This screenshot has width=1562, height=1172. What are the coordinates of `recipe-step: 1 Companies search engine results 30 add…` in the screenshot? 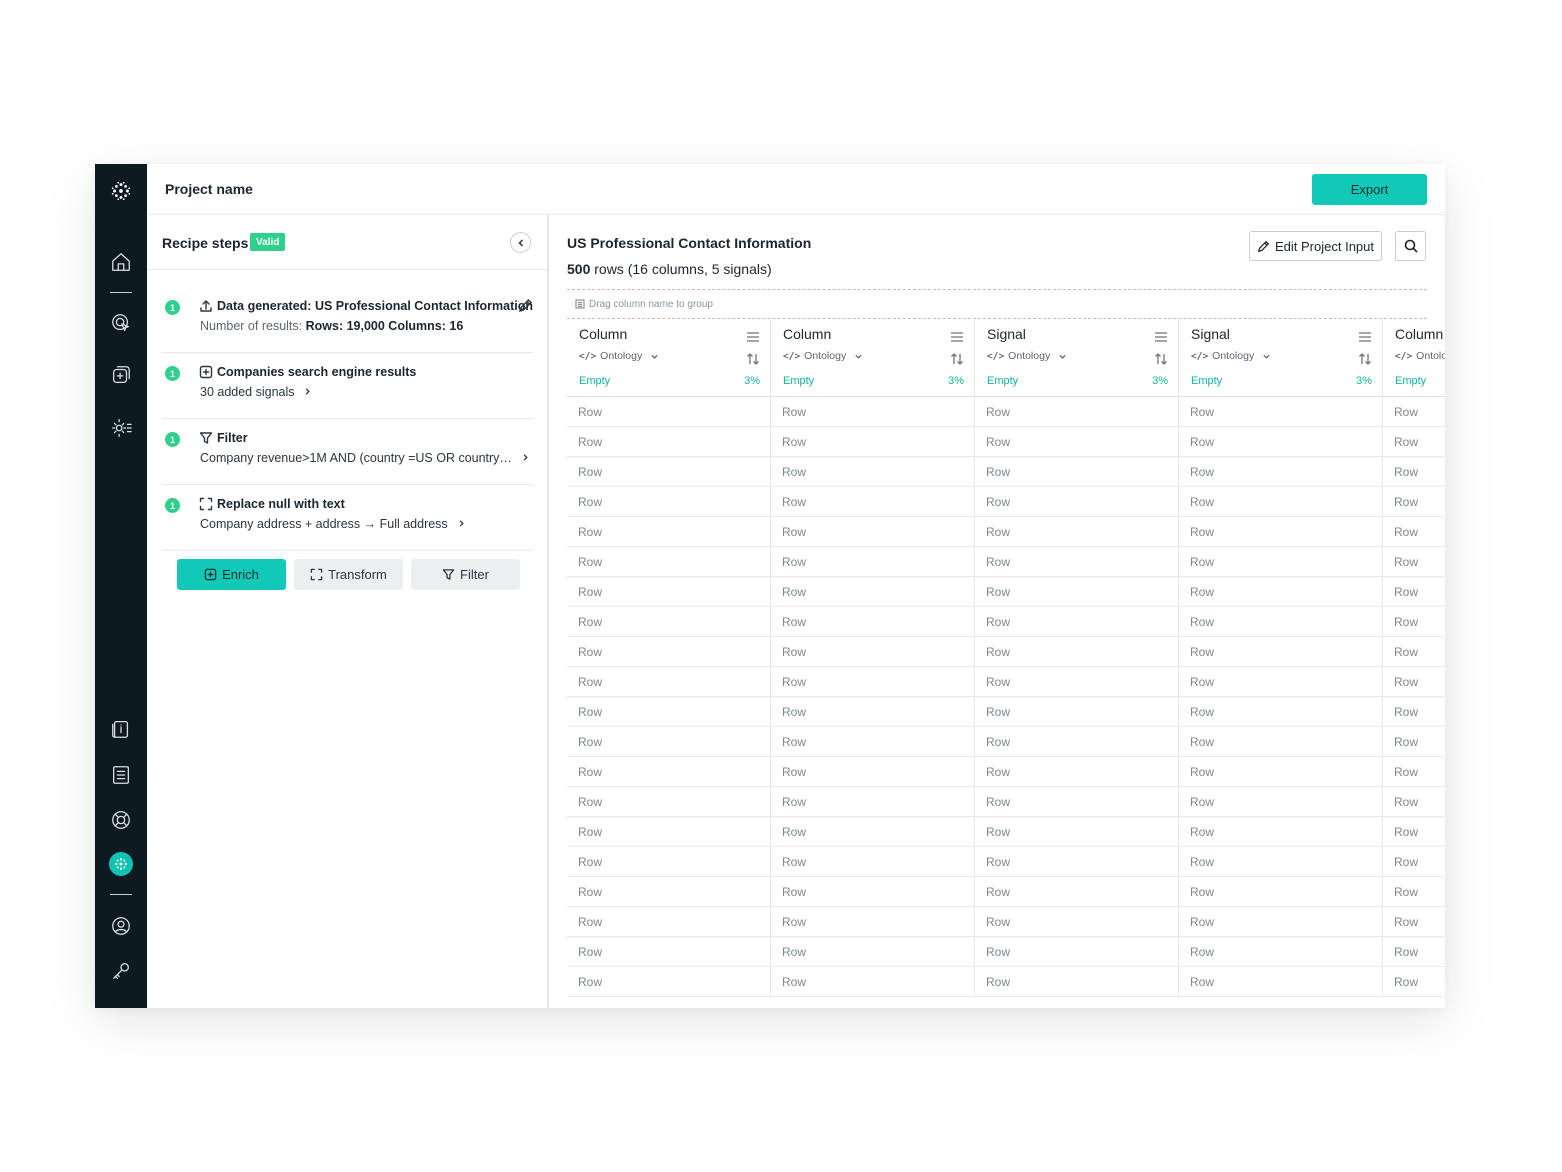 It's located at (347, 386).